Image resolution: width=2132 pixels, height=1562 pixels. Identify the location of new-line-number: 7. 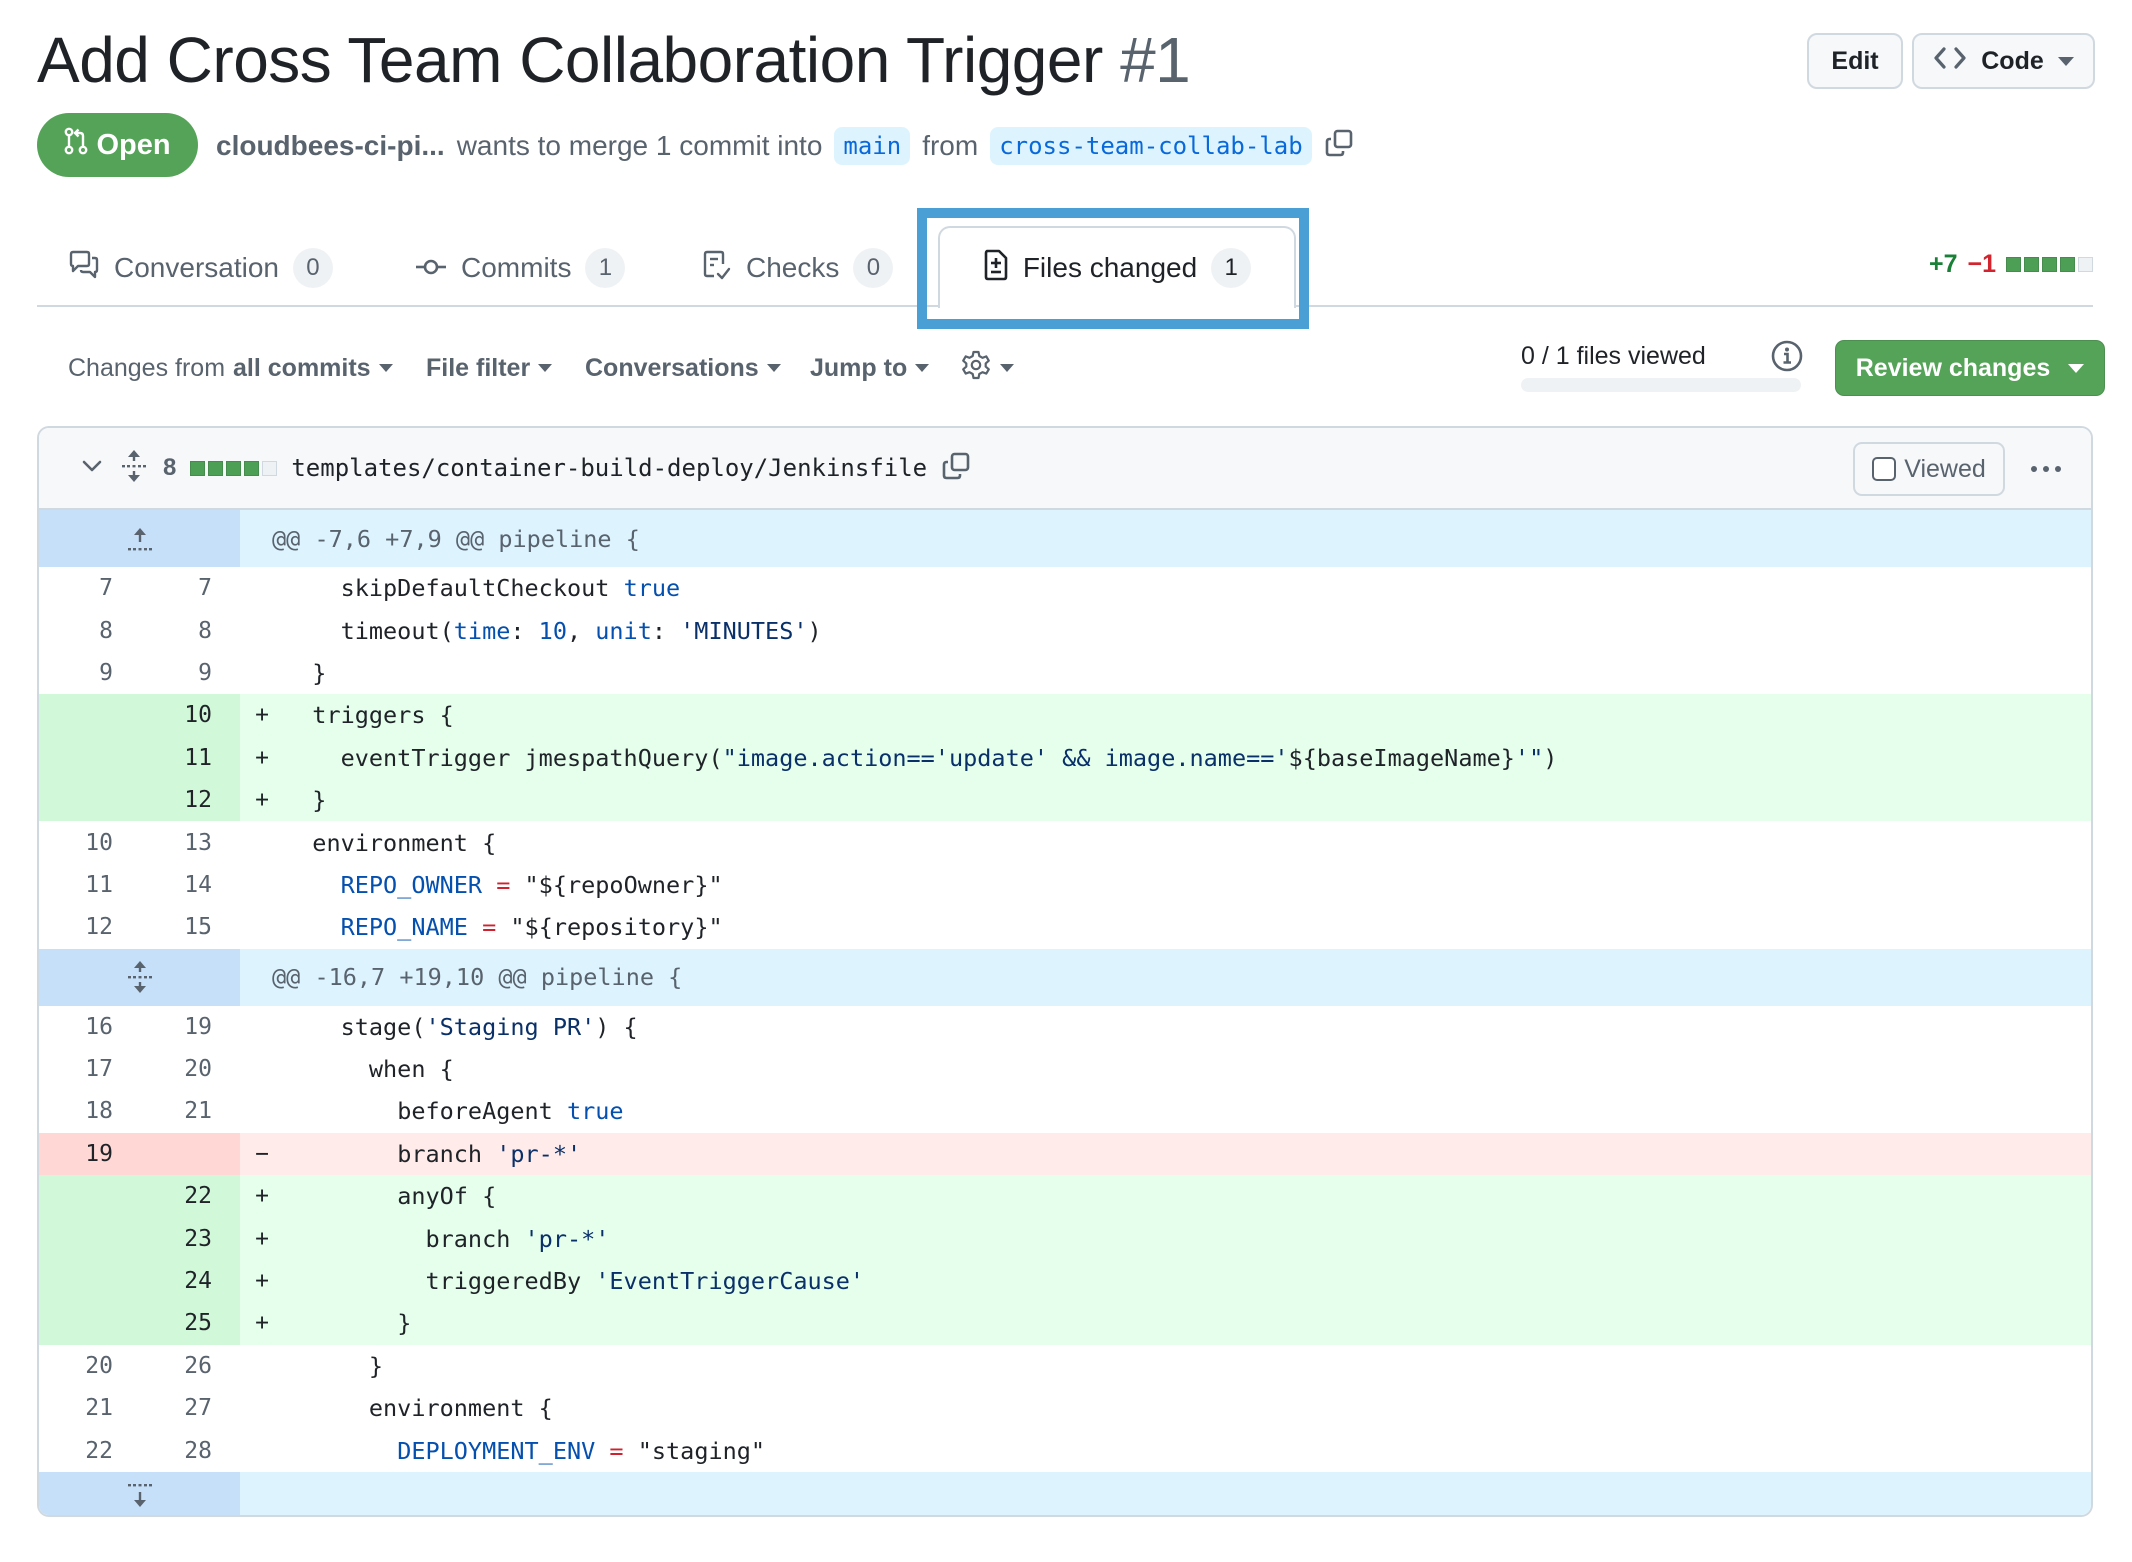
(189, 588).